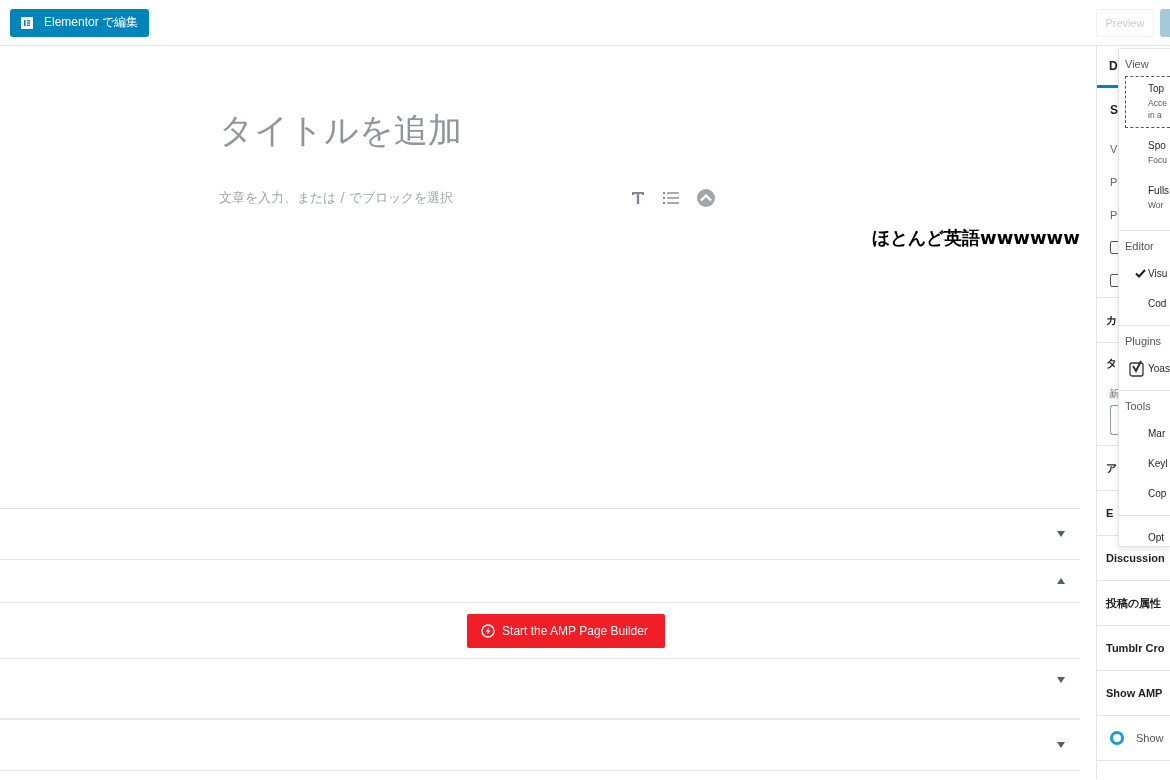 This screenshot has height=780, width=1170. I want to click on elementor-button: Elementor で編集, so click(80, 22).